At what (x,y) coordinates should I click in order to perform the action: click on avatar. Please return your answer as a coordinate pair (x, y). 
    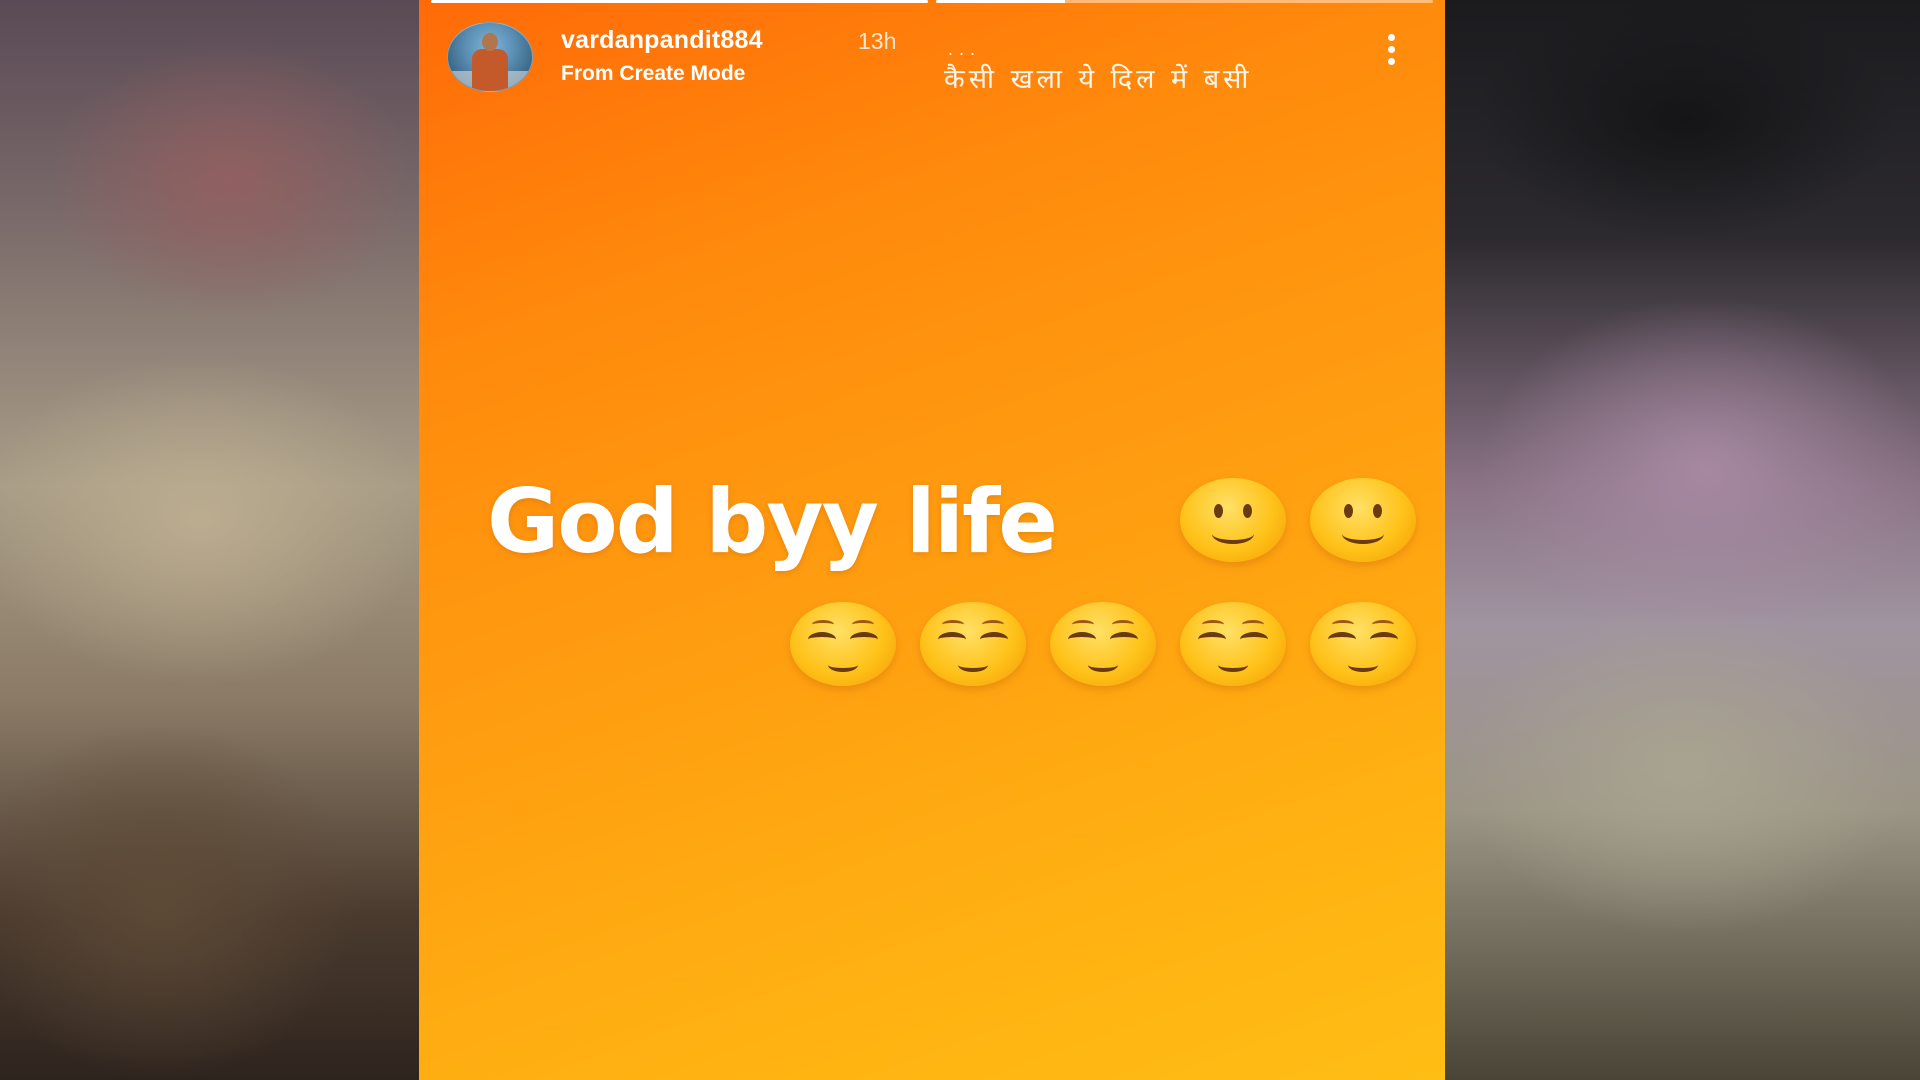
    Looking at the image, I should click on (490, 57).